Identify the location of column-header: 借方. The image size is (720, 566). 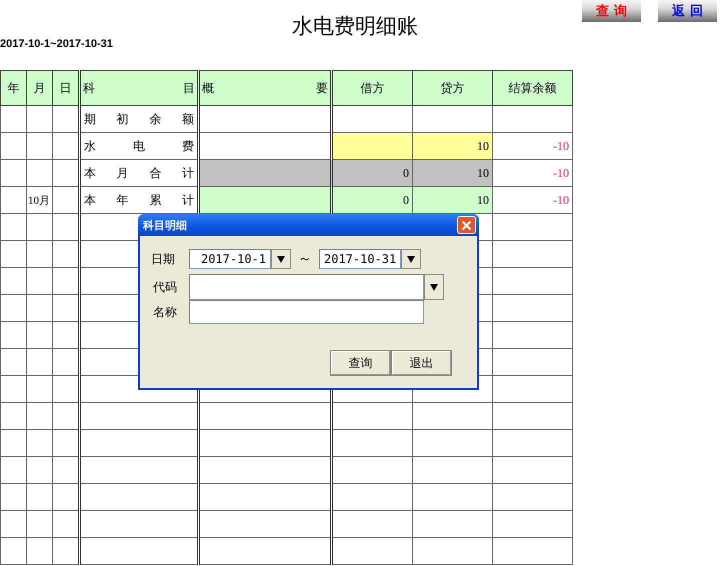
(372, 88).